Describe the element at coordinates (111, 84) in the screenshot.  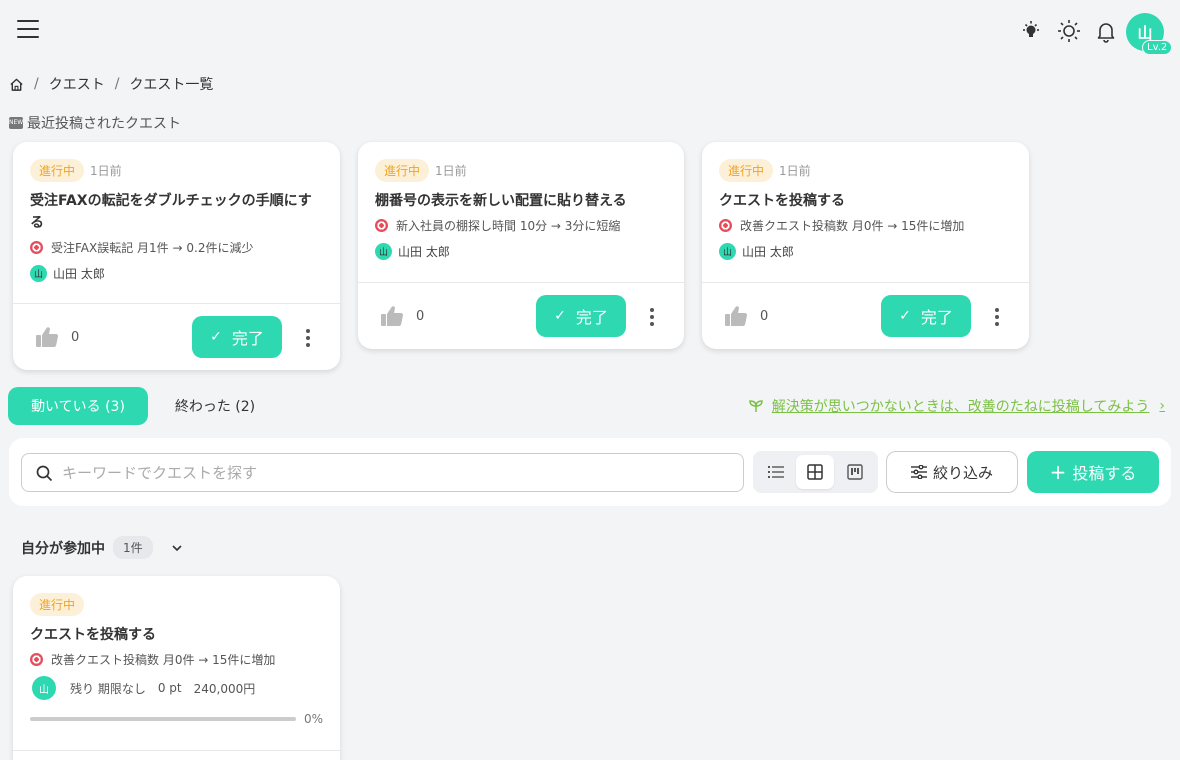
I see `breadcrumb: / クエスト / クエスト一覧` at that location.